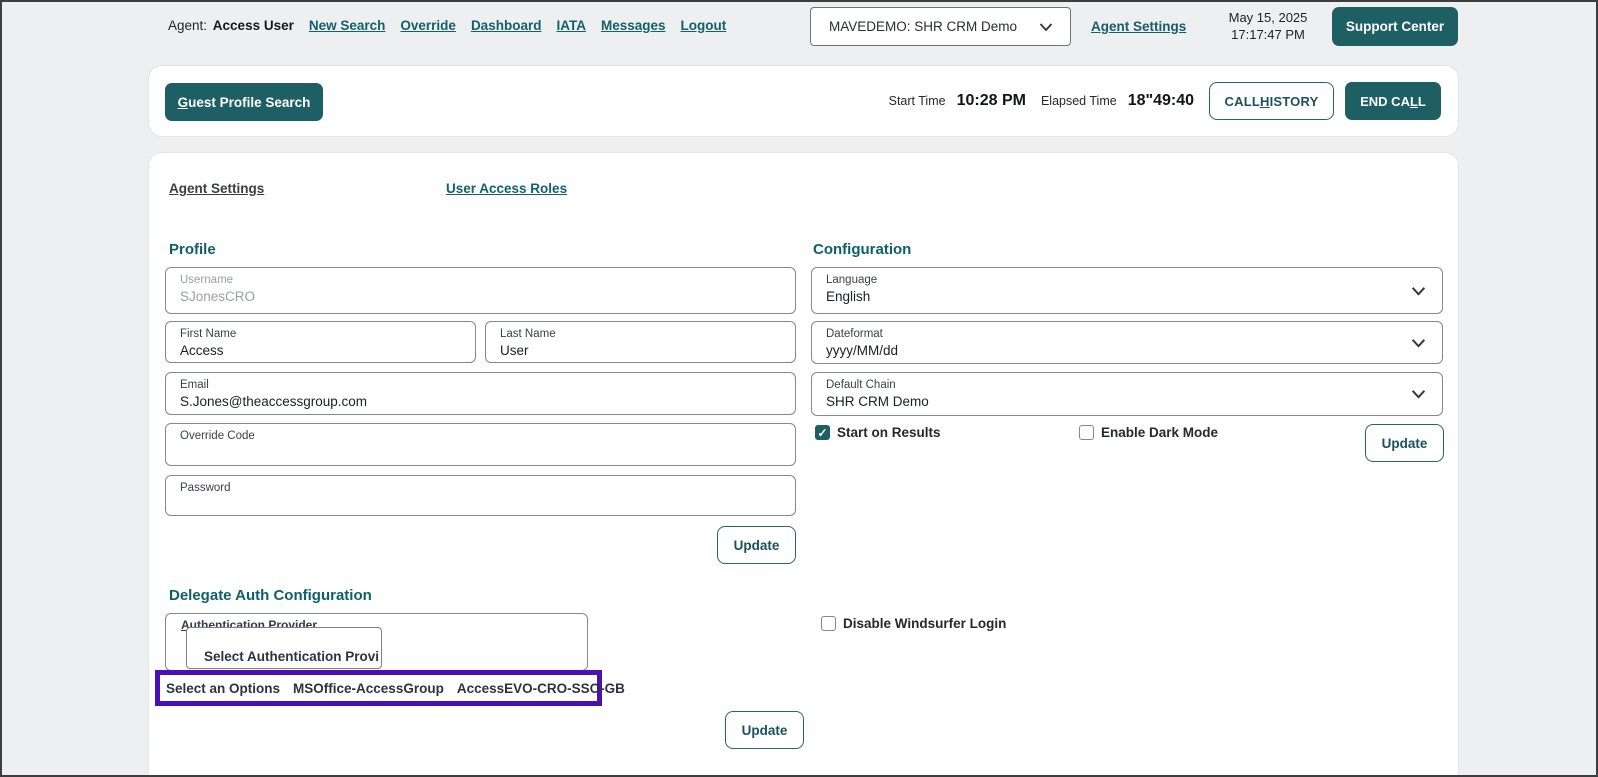 Image resolution: width=1598 pixels, height=777 pixels. What do you see at coordinates (217, 436) in the screenshot?
I see `override-code-label: Override Code` at bounding box center [217, 436].